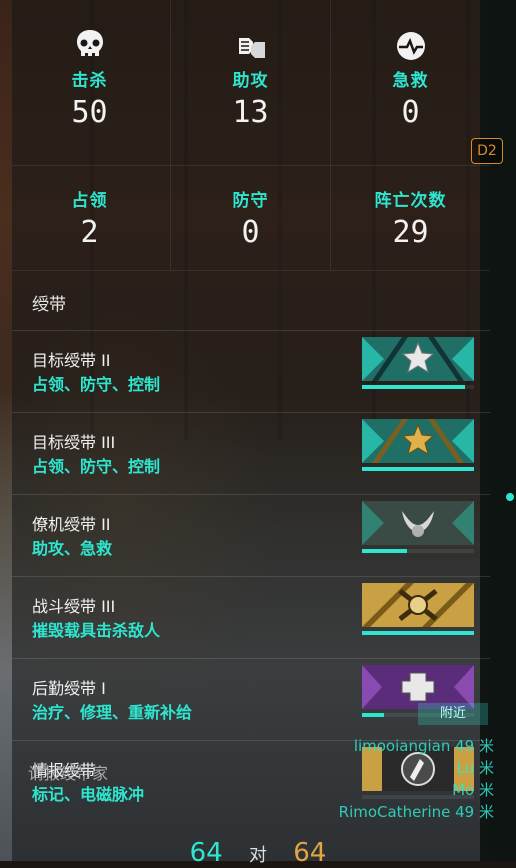 This screenshot has width=516, height=868. Describe the element at coordinates (423, 746) in the screenshot. I see `nearby-player: limooiangian 49 米` at that location.